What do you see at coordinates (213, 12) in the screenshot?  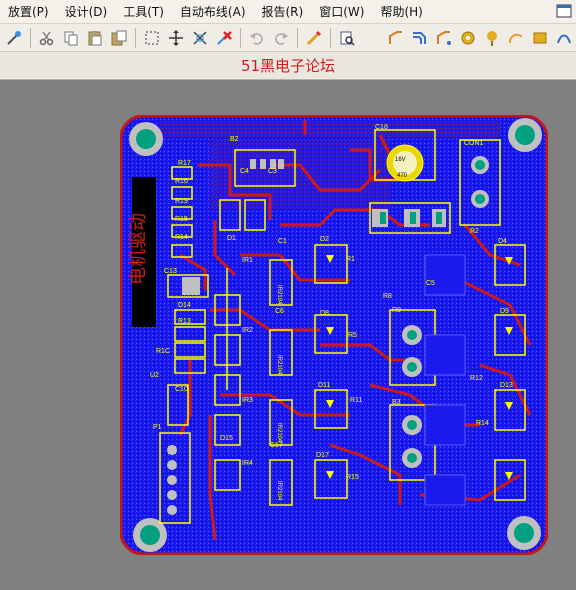 I see `menu-autoroute: 自动布线(A)` at bounding box center [213, 12].